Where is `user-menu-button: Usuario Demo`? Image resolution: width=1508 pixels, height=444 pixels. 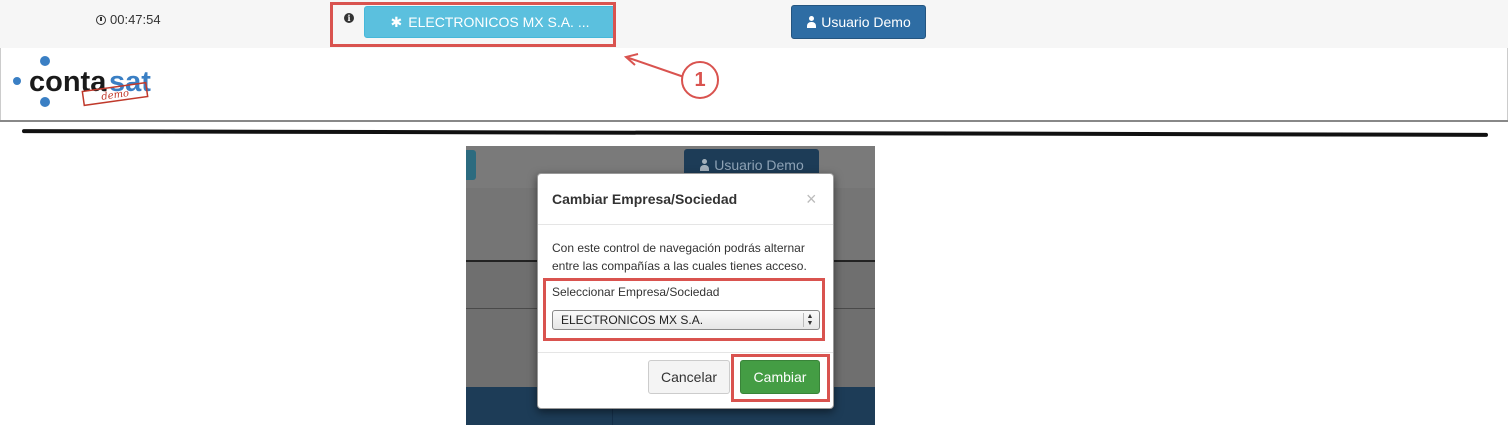 user-menu-button: Usuario Demo is located at coordinates (858, 22).